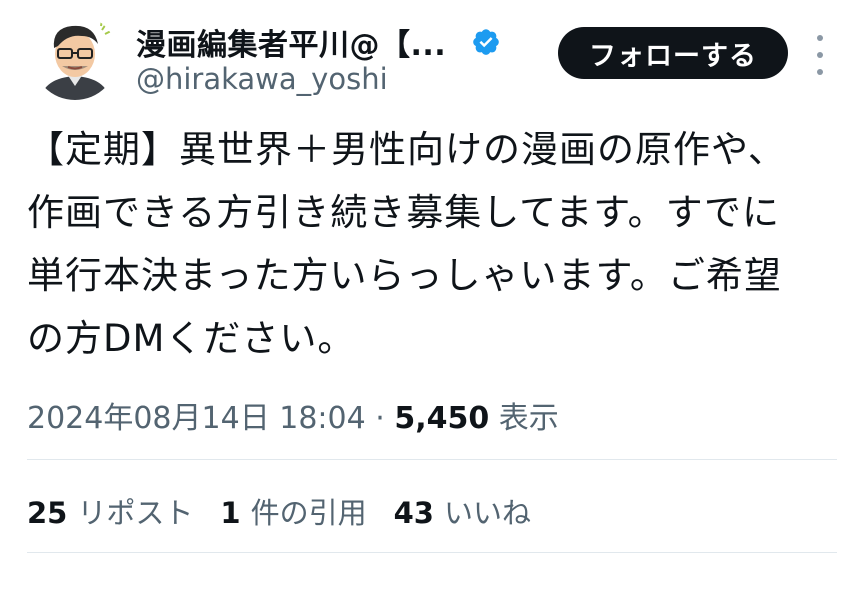 The height and width of the screenshot is (590, 863). I want to click on more-vertical-icon, so click(820, 55).